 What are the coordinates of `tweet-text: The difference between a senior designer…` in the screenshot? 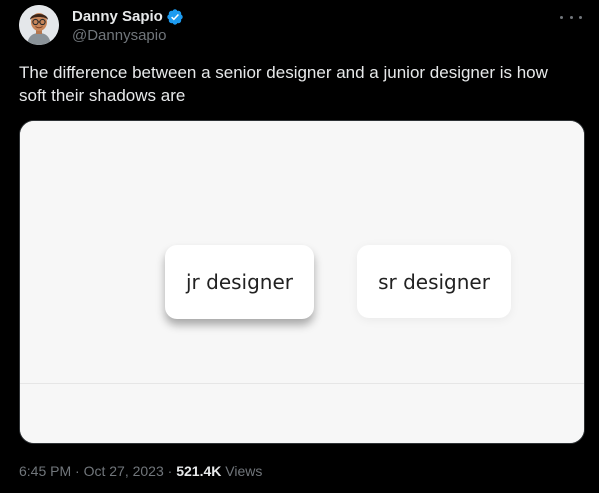 It's located at (283, 84).